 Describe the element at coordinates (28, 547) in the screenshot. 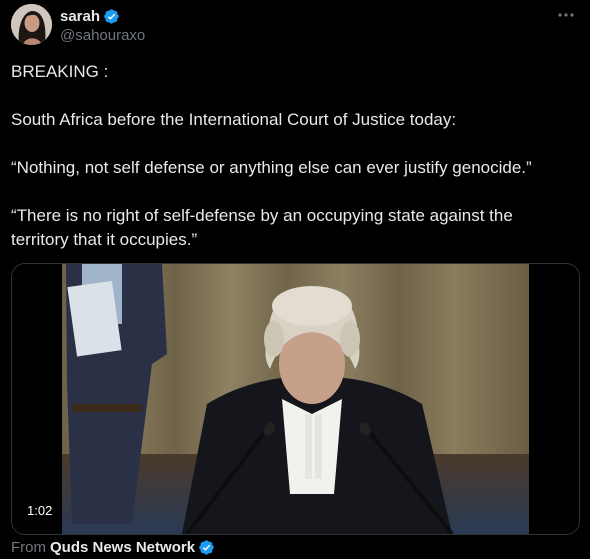

I see `attribution-label: From` at that location.